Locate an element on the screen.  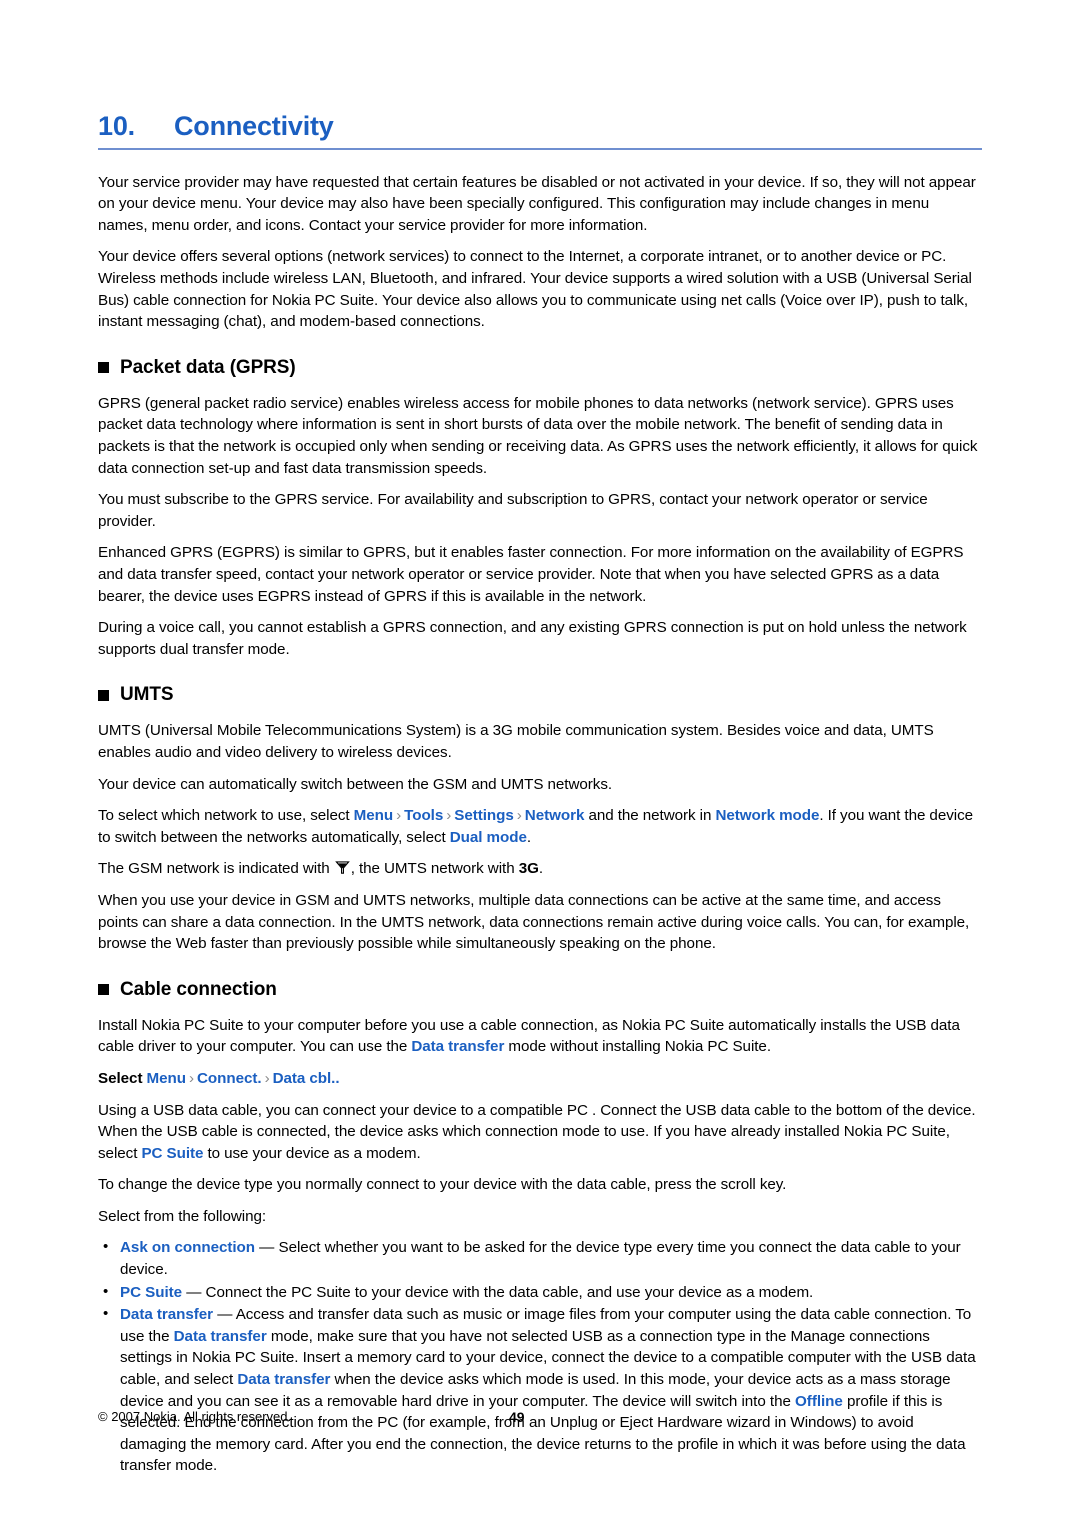
umts-3g-indicator-label: 3G is located at coordinates (528, 869).